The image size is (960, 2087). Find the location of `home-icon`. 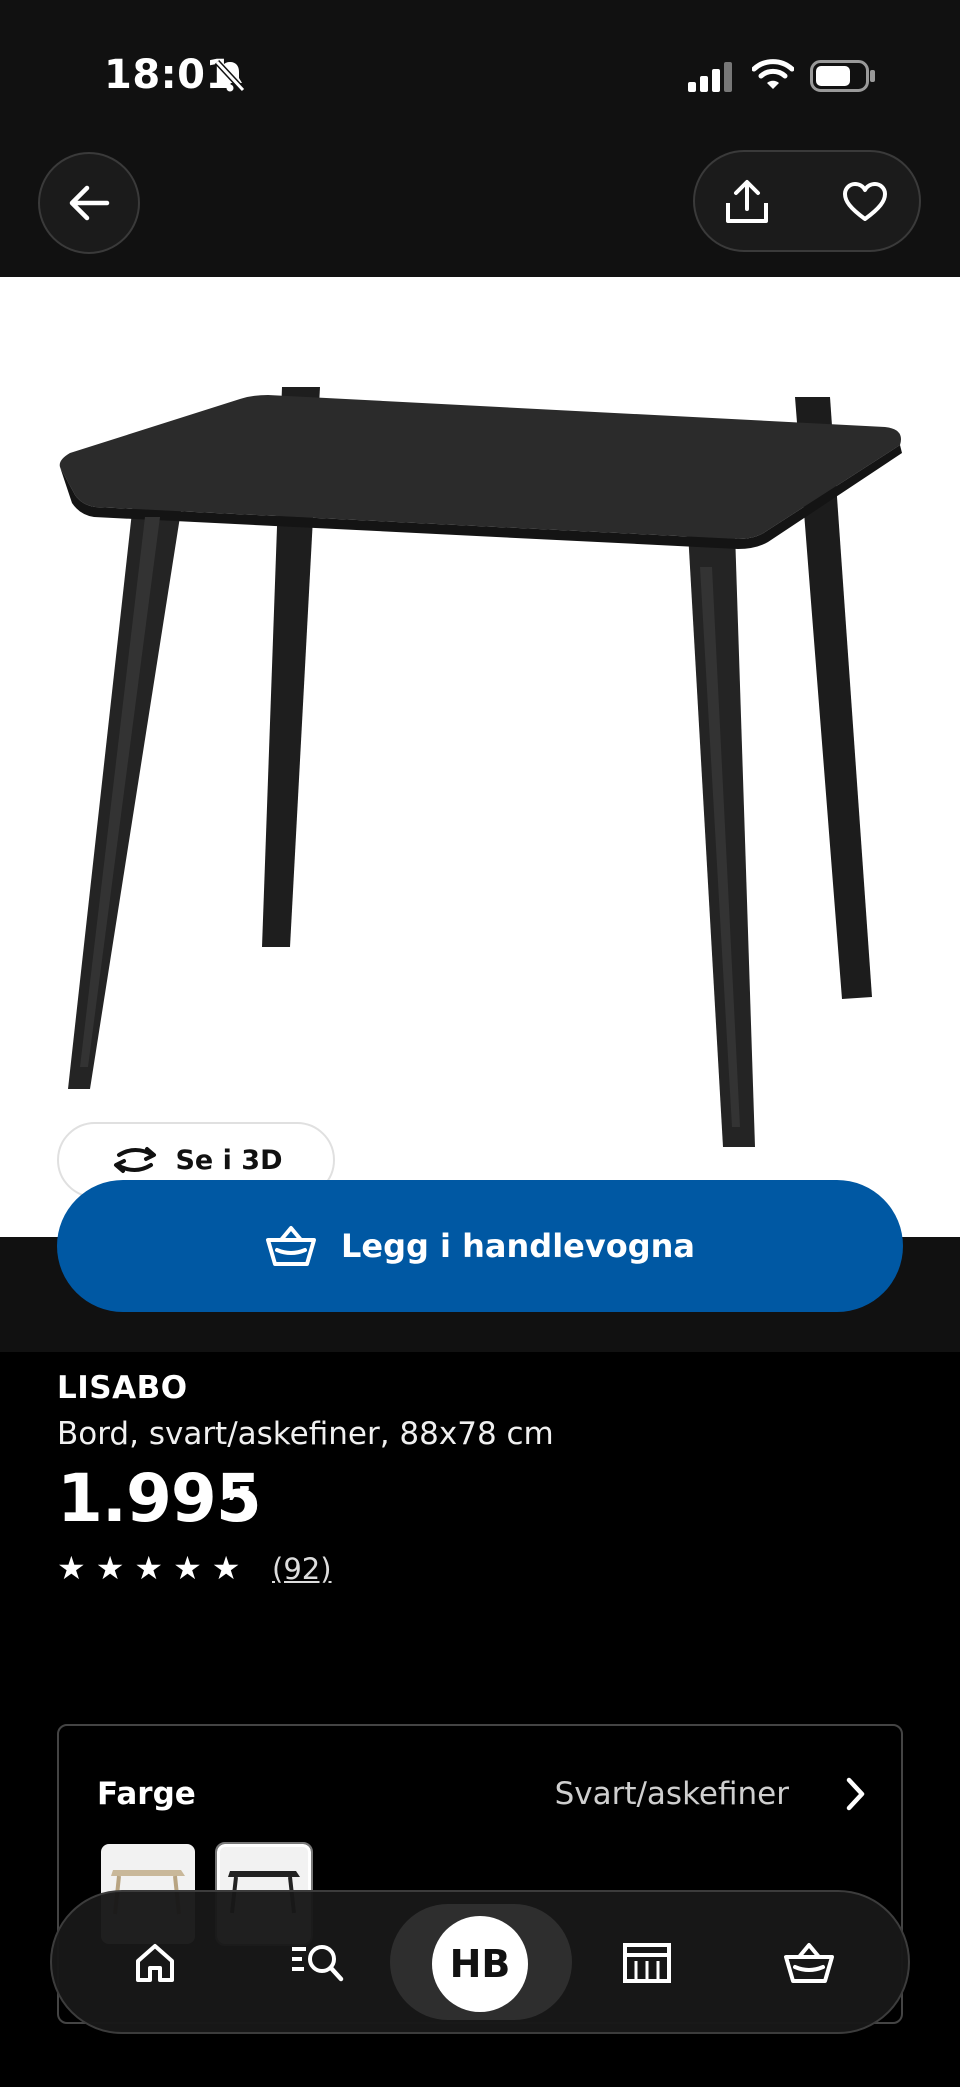

home-icon is located at coordinates (155, 1963).